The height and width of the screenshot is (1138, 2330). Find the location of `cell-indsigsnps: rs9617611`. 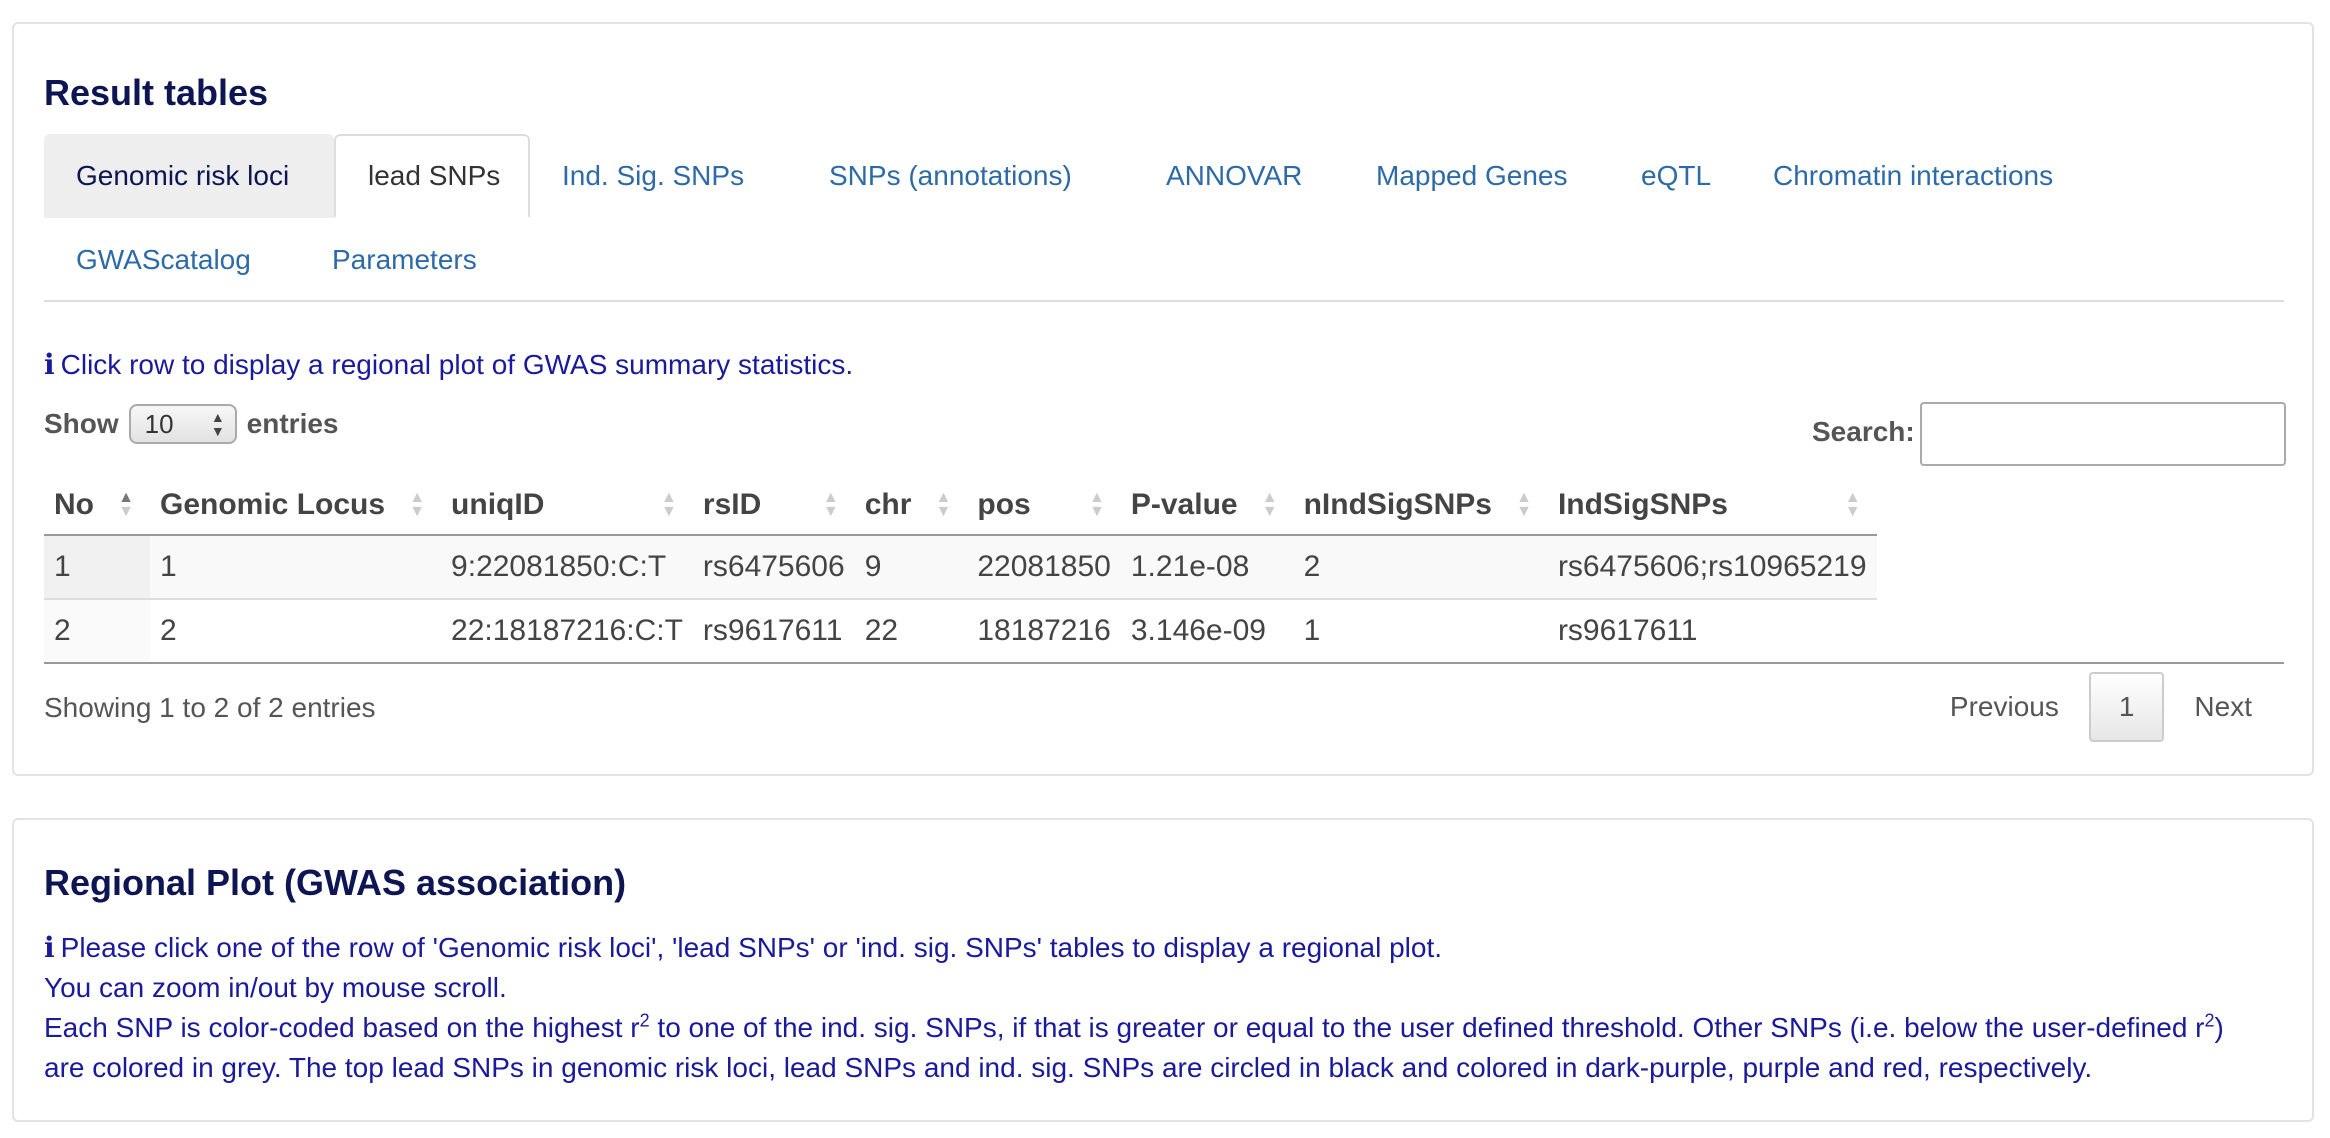

cell-indsigsnps: rs9617611 is located at coordinates (1712, 631).